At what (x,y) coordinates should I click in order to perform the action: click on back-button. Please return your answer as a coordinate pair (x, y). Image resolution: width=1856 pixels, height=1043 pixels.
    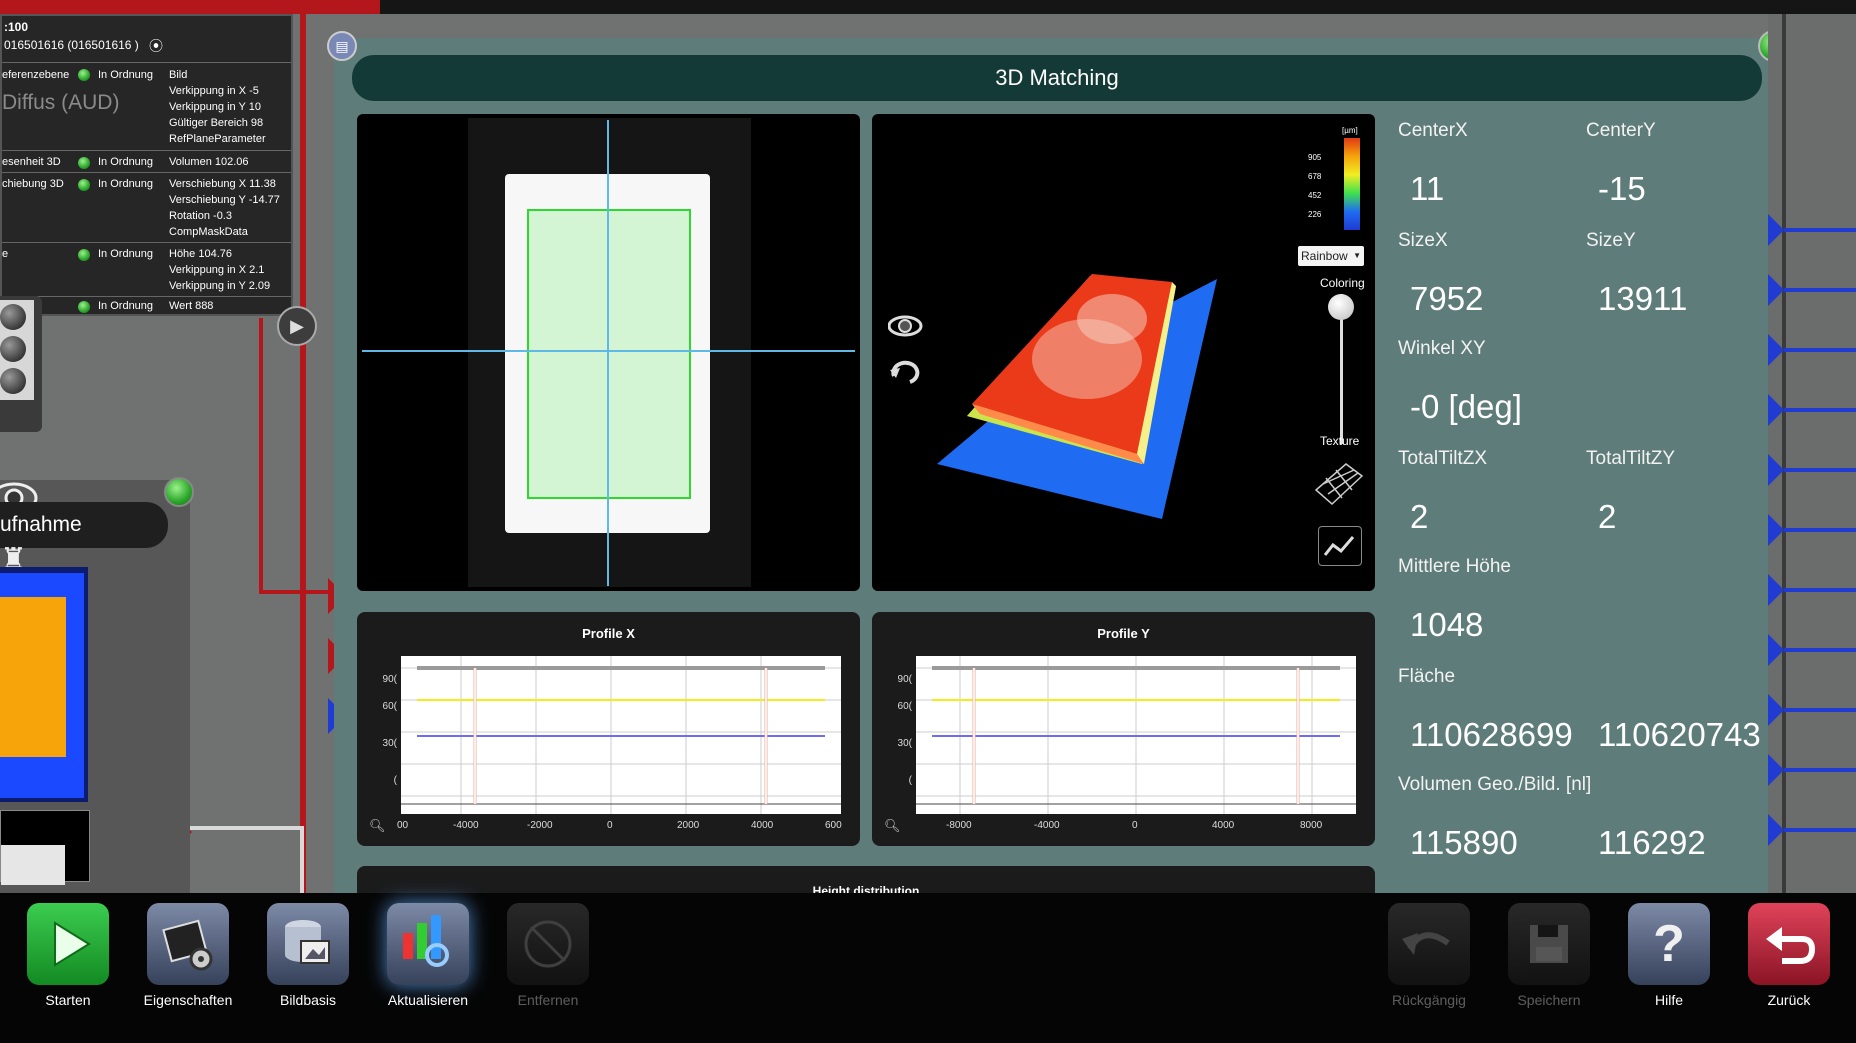
    Looking at the image, I should click on (1789, 944).